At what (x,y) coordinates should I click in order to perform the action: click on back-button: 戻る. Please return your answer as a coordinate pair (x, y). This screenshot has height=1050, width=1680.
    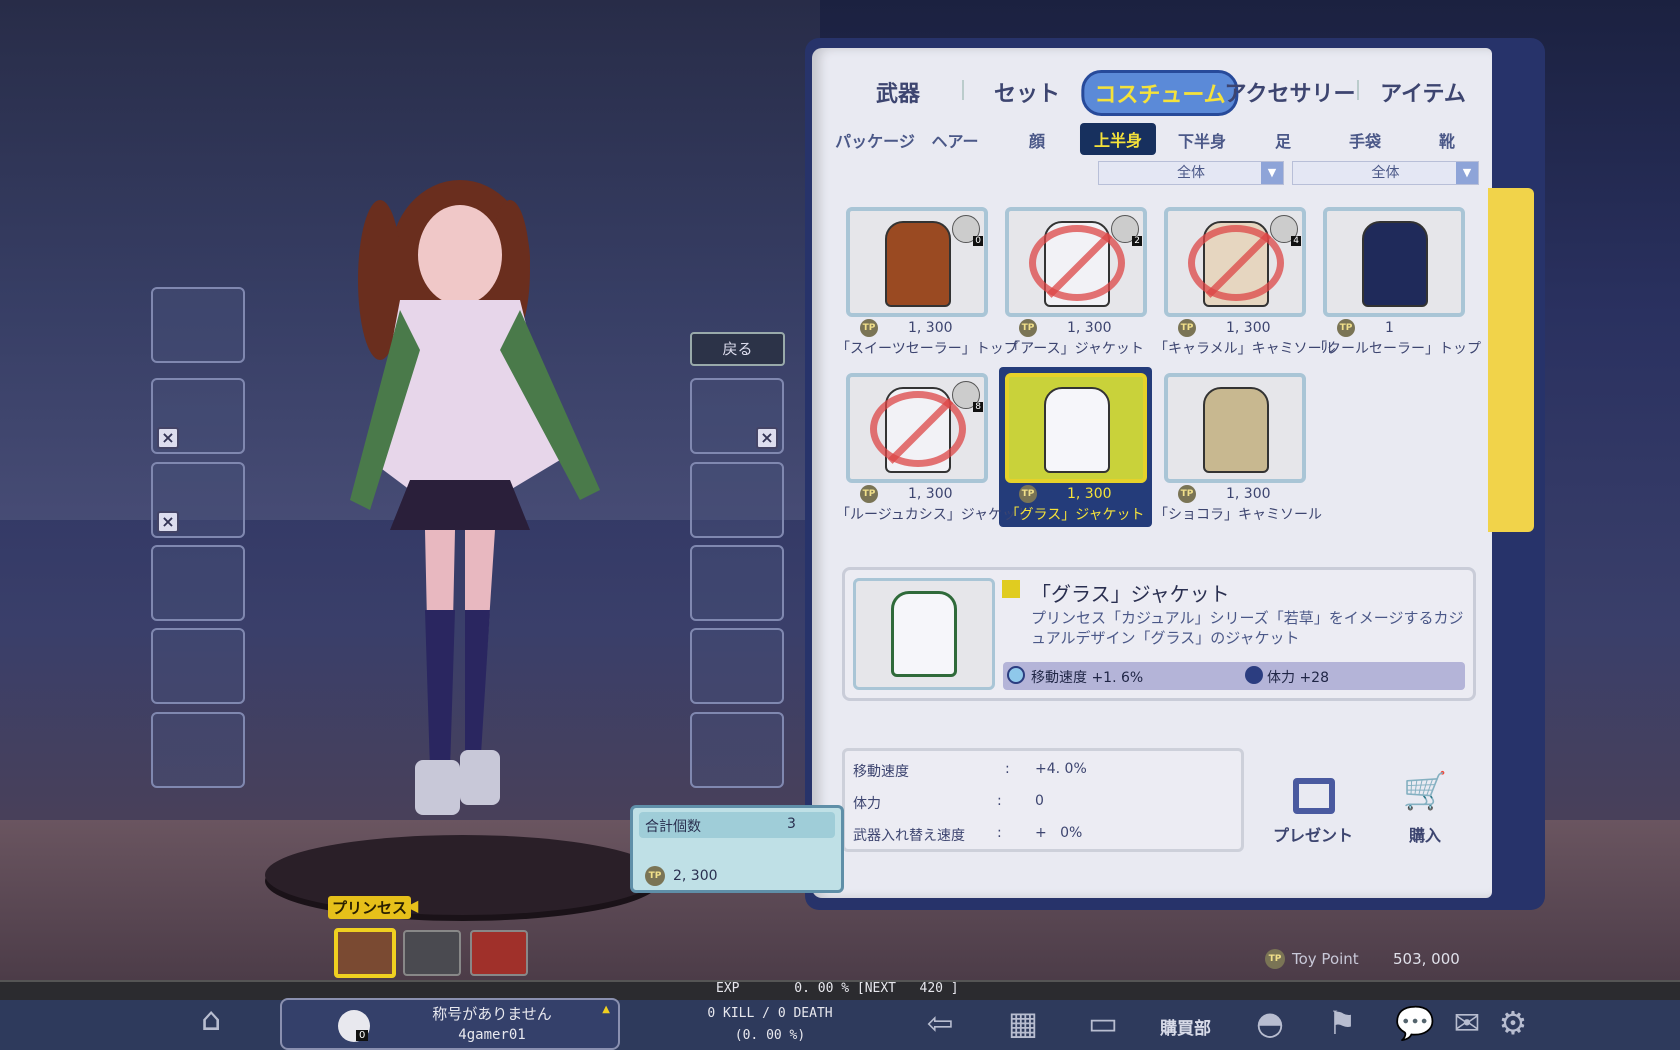
    Looking at the image, I should click on (737, 349).